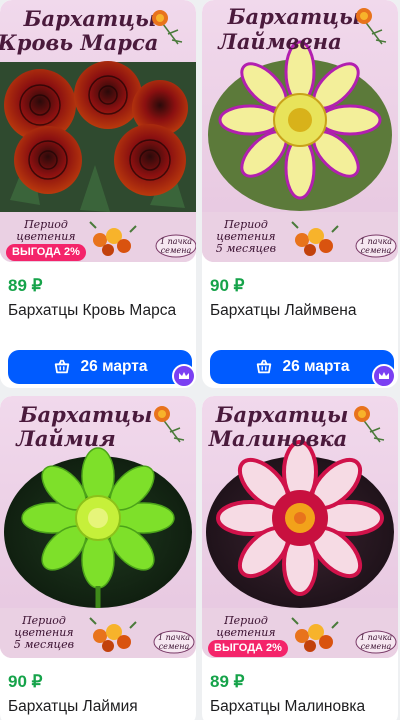 The image size is (400, 720). What do you see at coordinates (79, 42) in the screenshot?
I see `image-title-line2: Кровь Марса` at bounding box center [79, 42].